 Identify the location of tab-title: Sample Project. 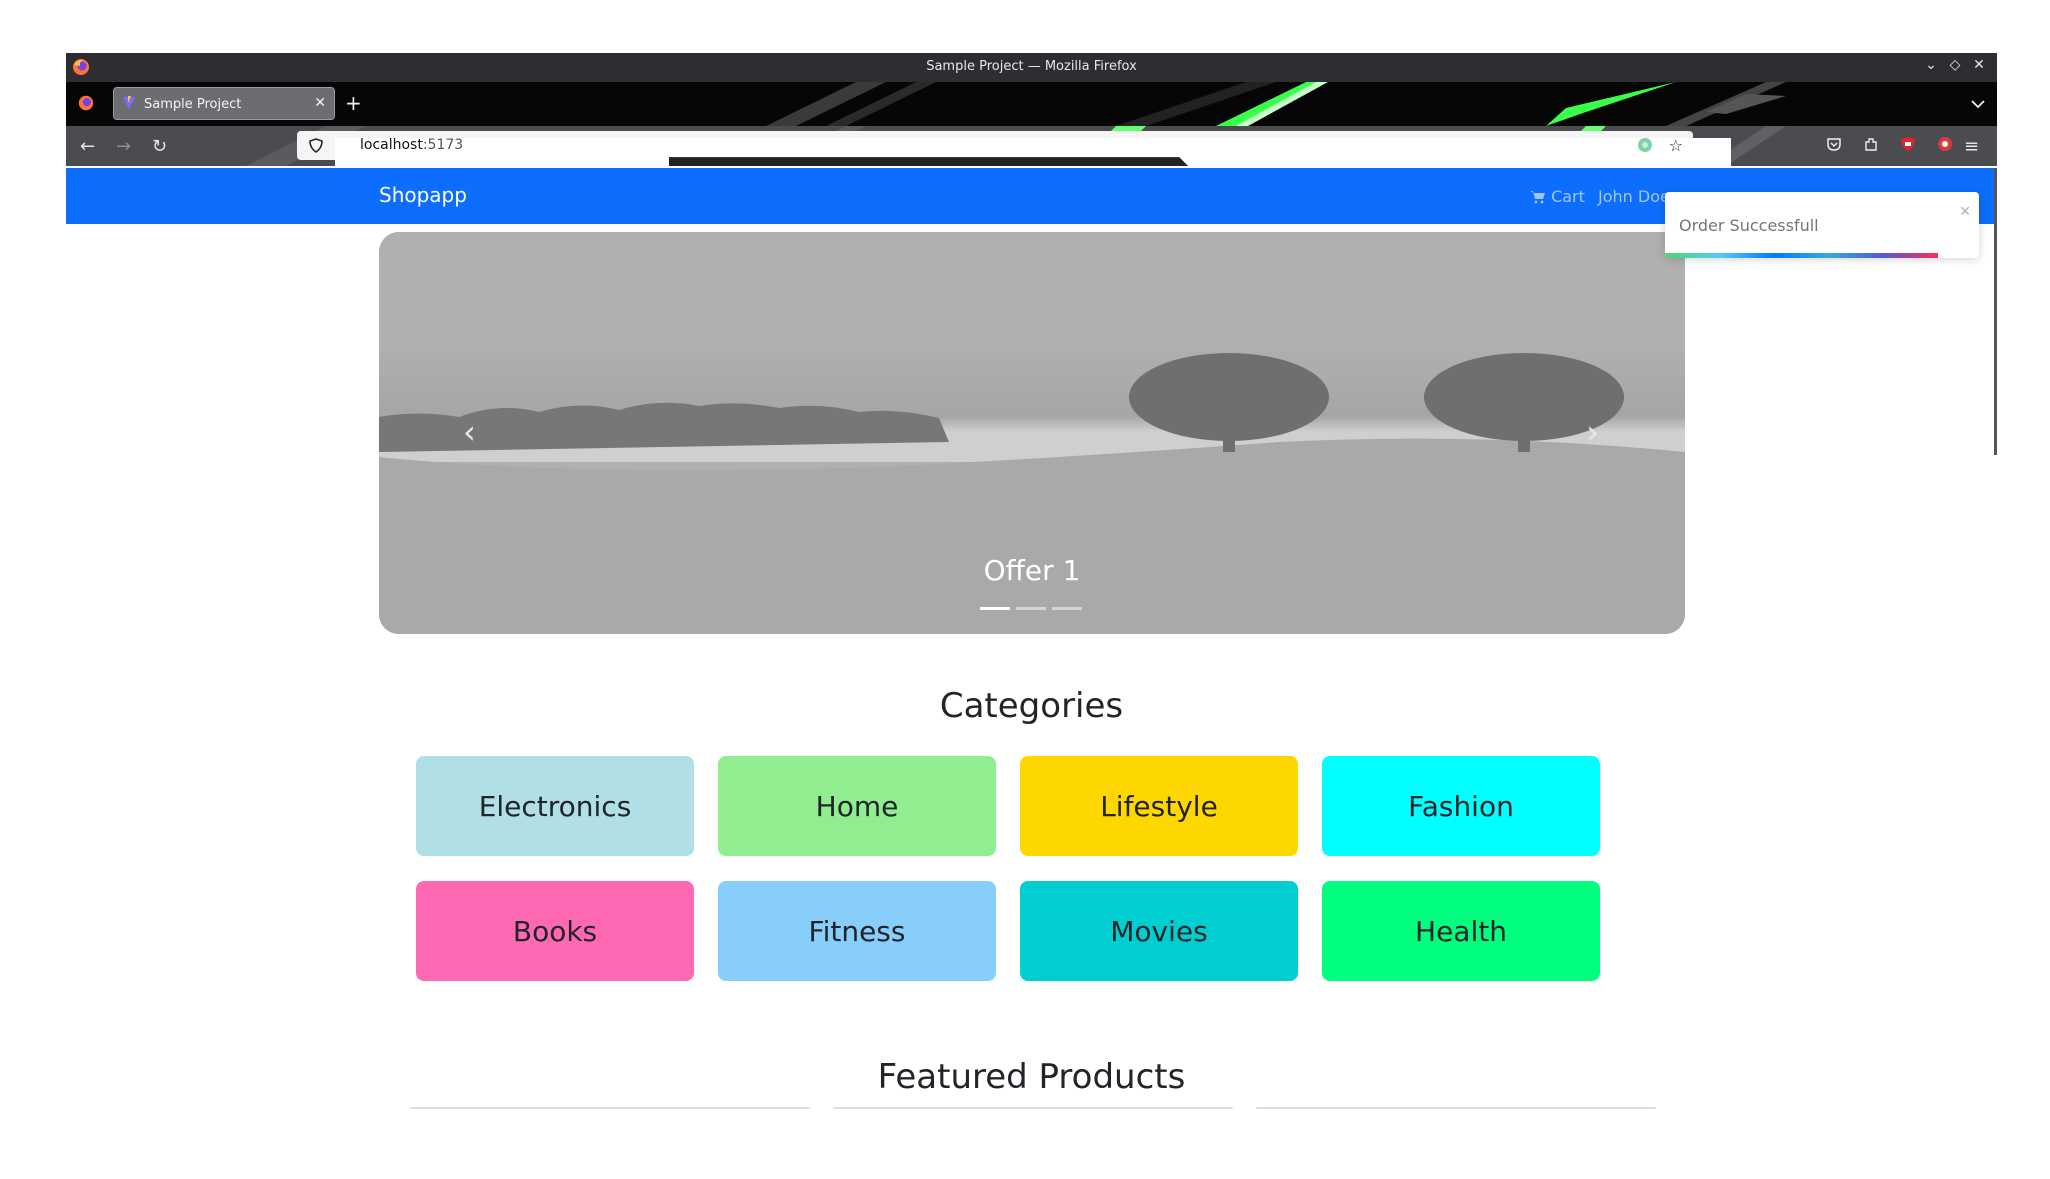
(193, 104).